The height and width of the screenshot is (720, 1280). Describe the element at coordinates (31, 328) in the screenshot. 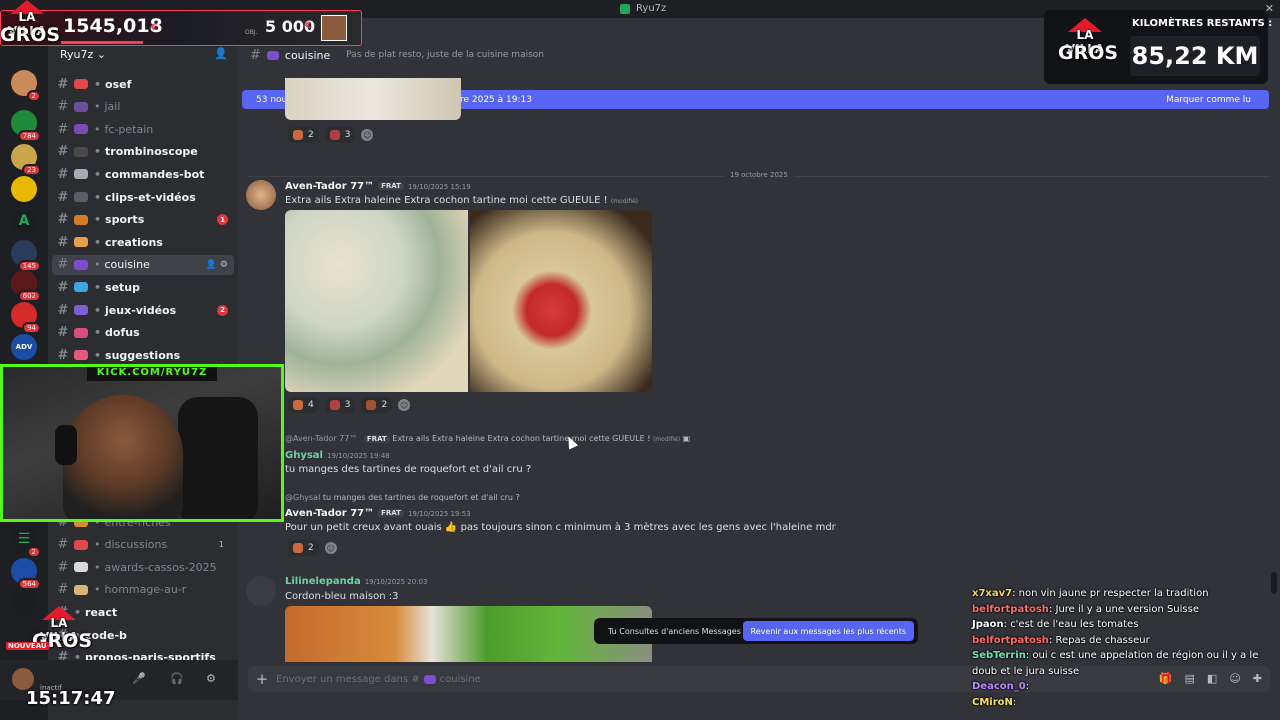

I see `server-badge: 94` at that location.